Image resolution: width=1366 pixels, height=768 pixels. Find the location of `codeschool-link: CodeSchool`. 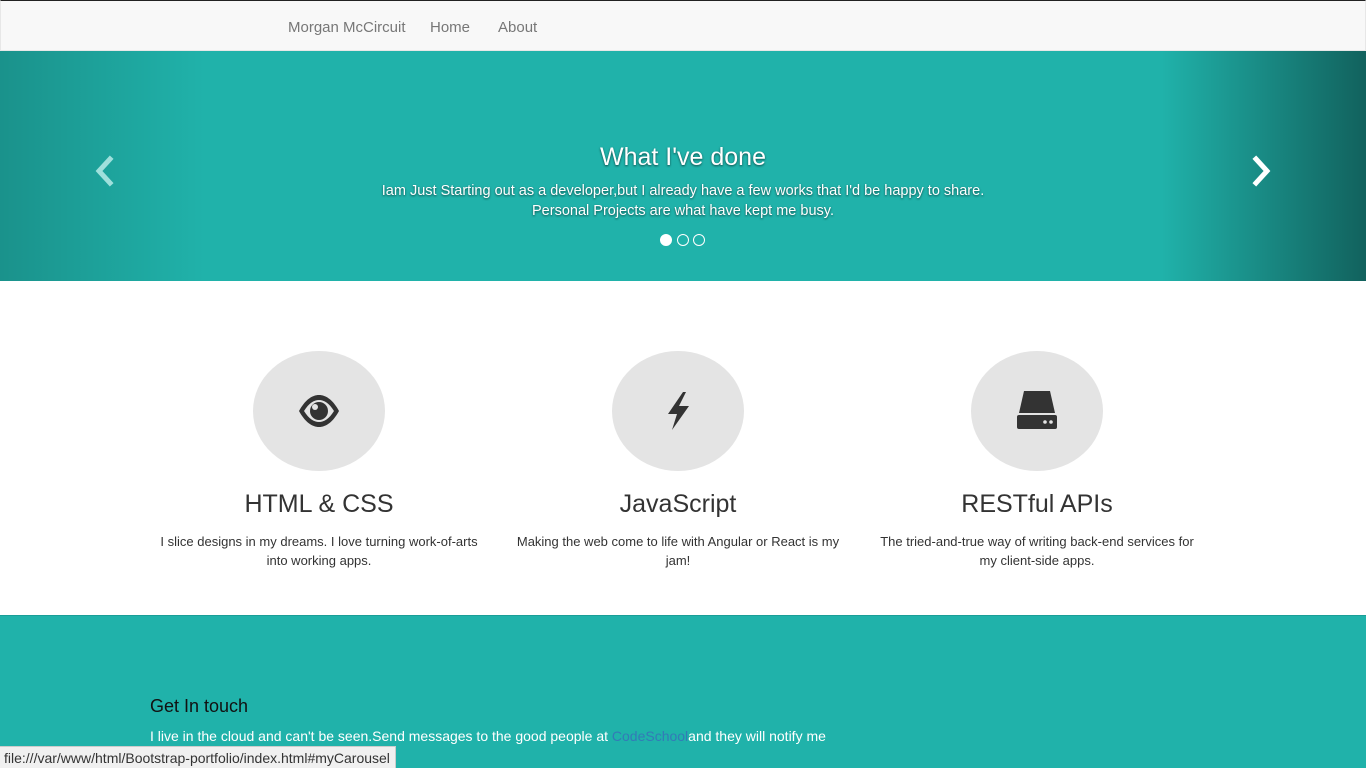

codeschool-link: CodeSchool is located at coordinates (650, 736).